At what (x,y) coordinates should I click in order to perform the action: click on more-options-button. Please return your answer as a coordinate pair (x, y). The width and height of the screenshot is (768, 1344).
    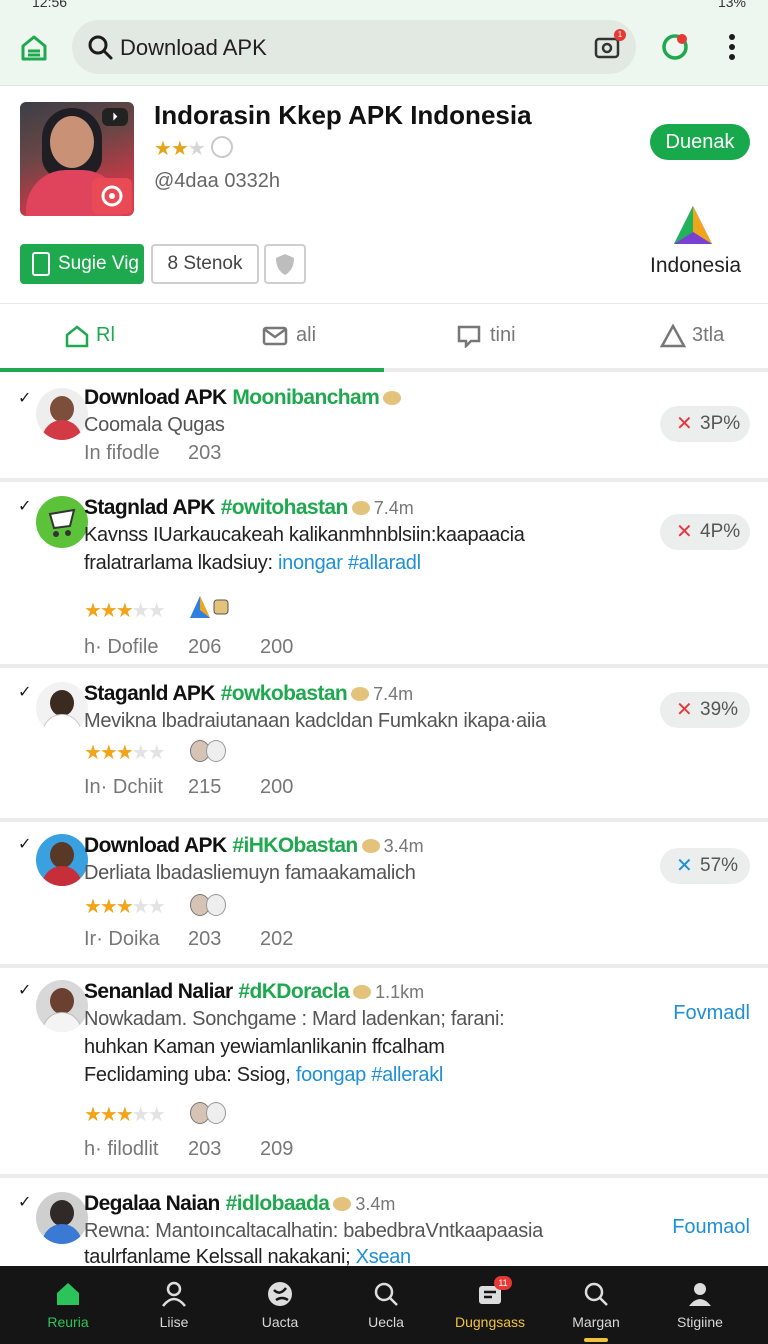
    Looking at the image, I should click on (732, 47).